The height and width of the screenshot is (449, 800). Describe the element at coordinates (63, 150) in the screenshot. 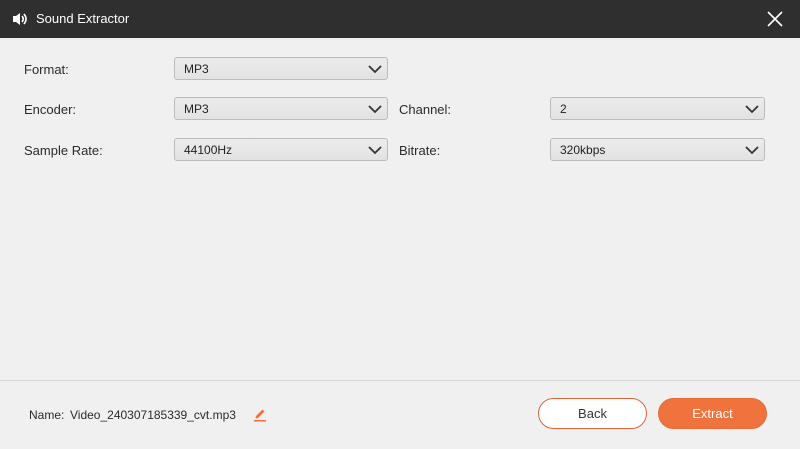

I see `sample-rate-label: Sample Rate:` at that location.